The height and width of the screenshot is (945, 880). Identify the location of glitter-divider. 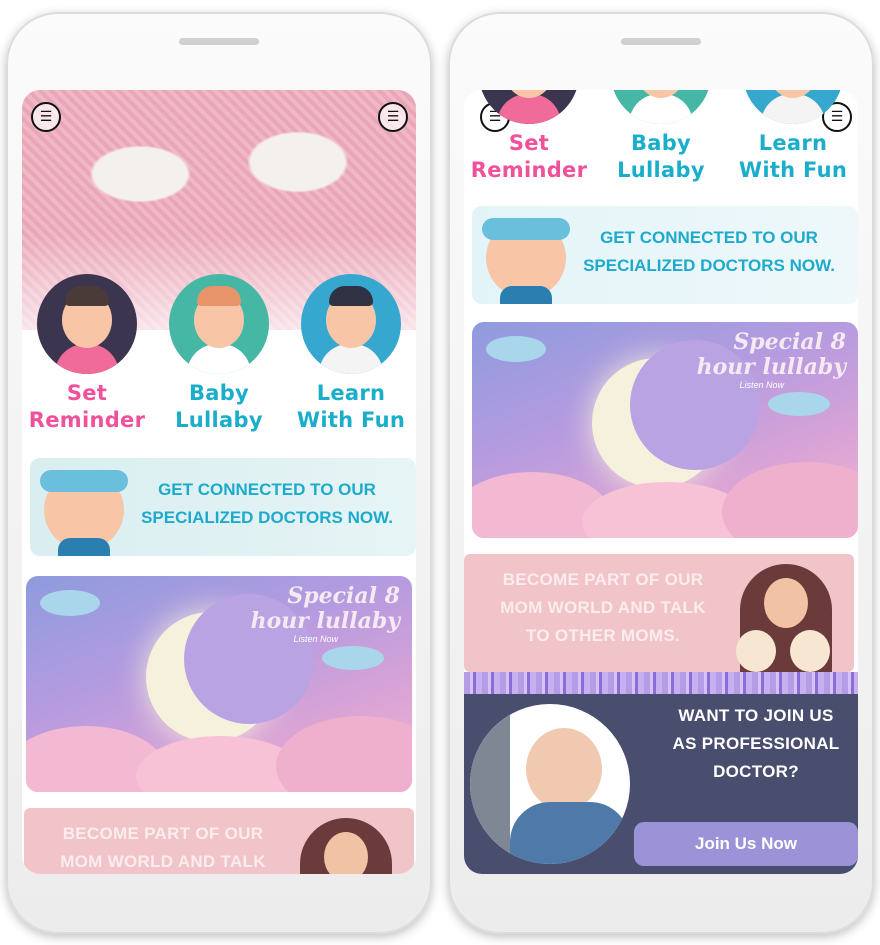
(661, 683).